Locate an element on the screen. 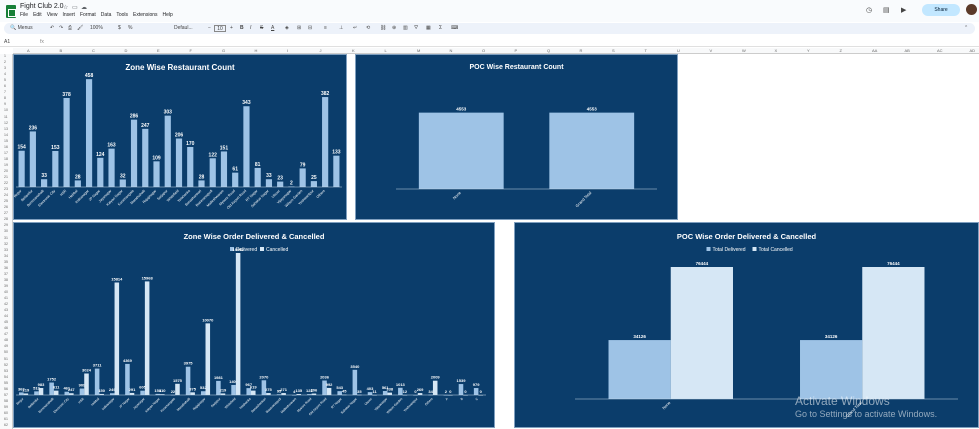  row-header: 10 is located at coordinates (6, 110).